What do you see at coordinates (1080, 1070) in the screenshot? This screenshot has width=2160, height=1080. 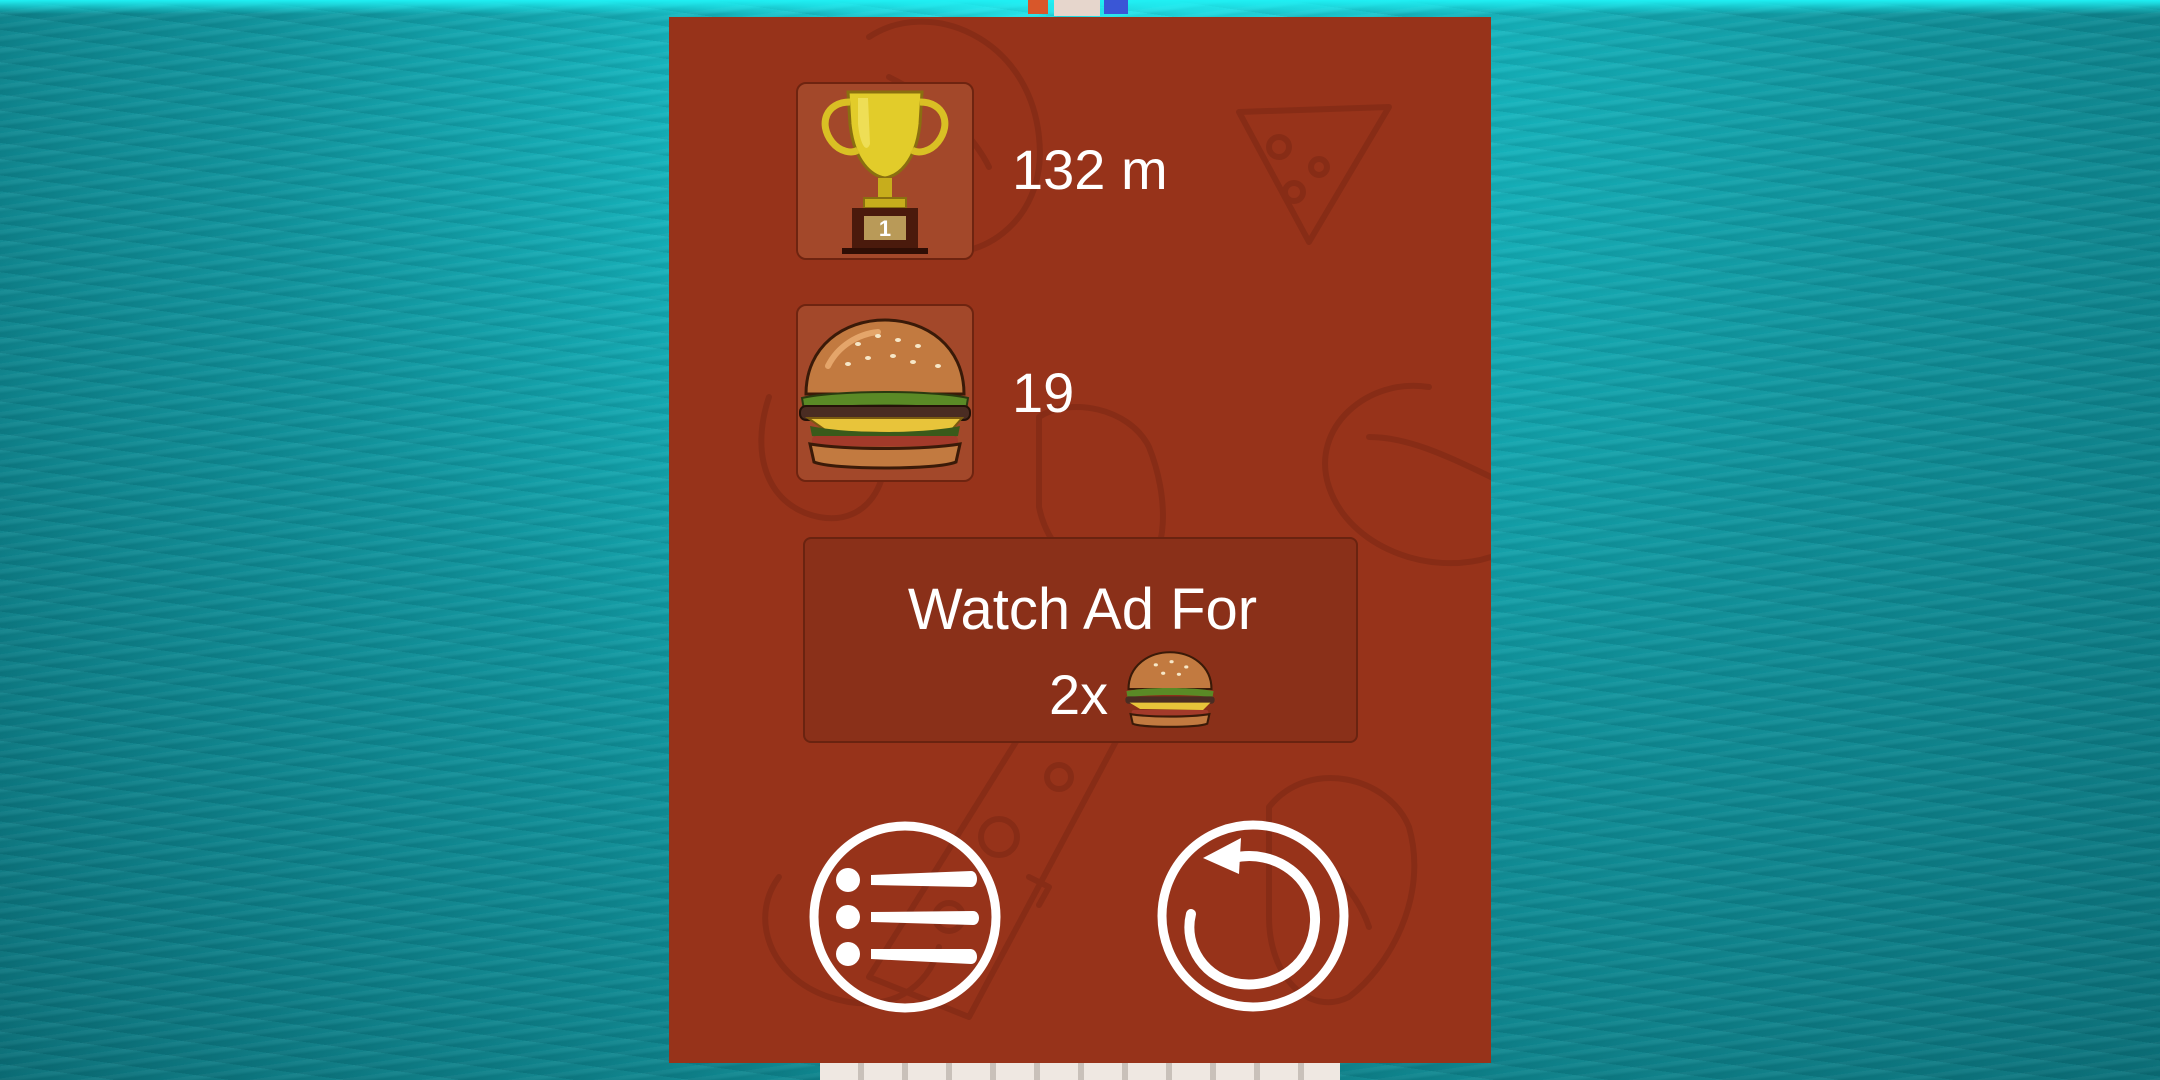 I see `boat-deck` at bounding box center [1080, 1070].